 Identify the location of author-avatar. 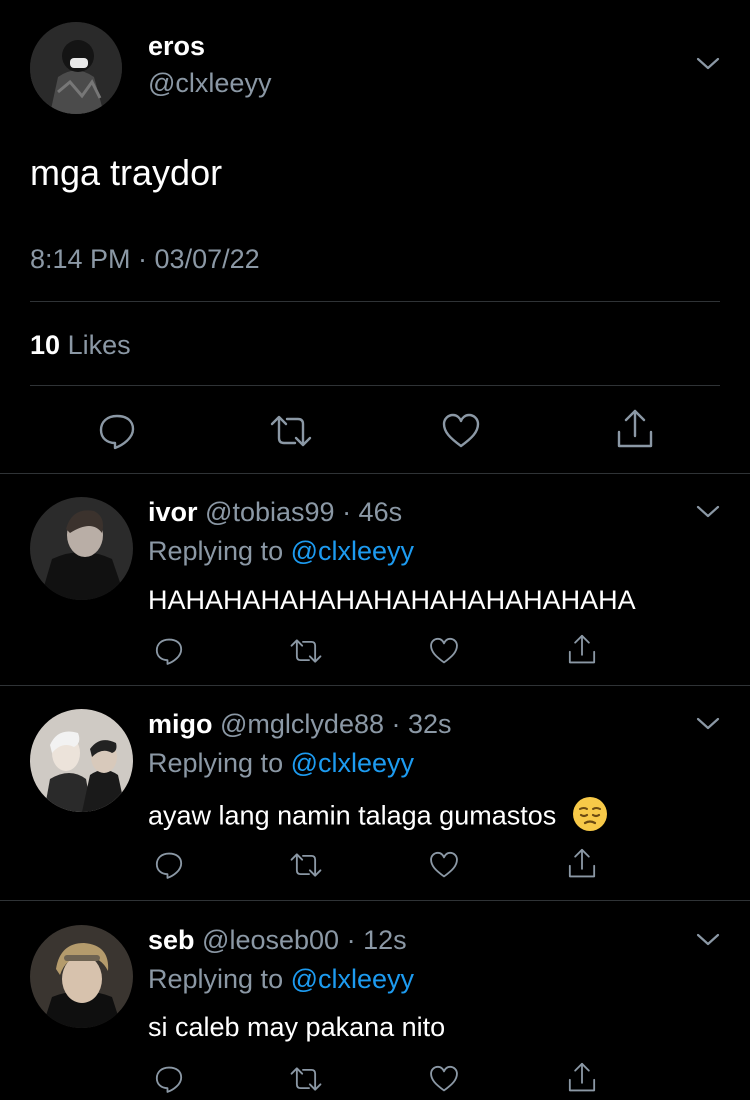
(76, 68).